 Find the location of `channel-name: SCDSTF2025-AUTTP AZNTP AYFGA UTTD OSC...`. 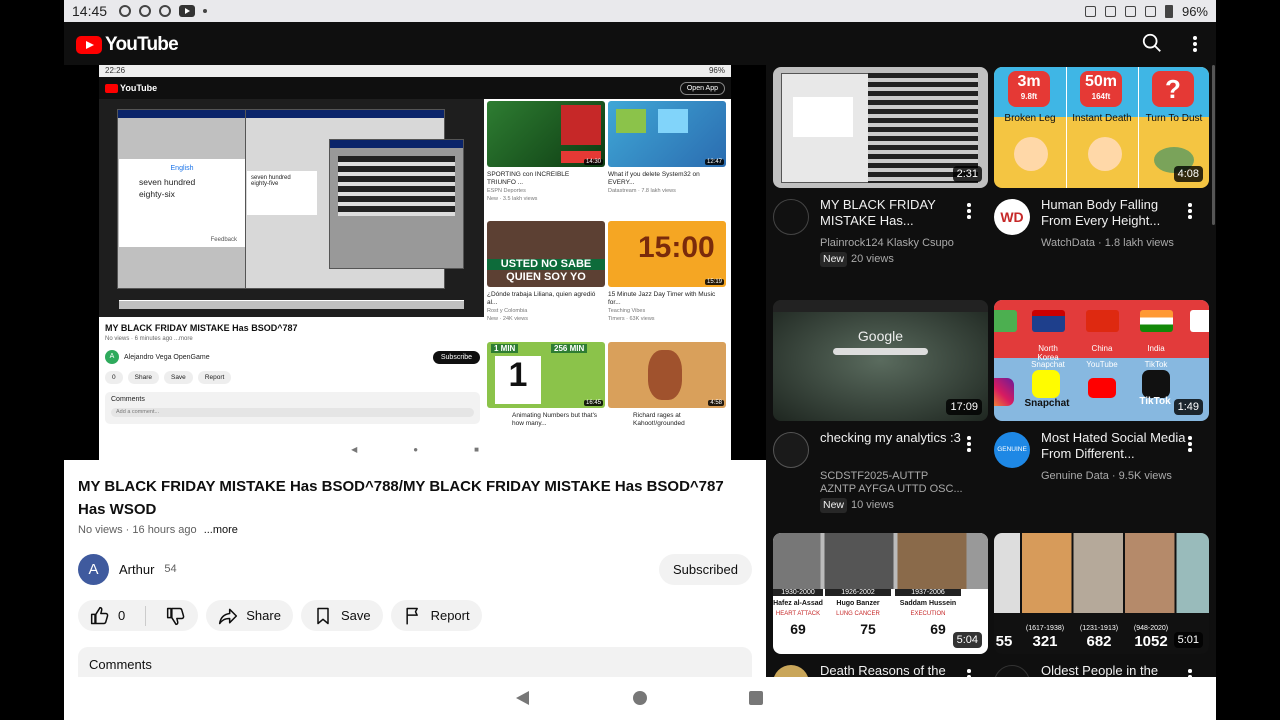

channel-name: SCDSTF2025-AUTTP AZNTP AYFGA UTTD OSC... is located at coordinates (891, 482).